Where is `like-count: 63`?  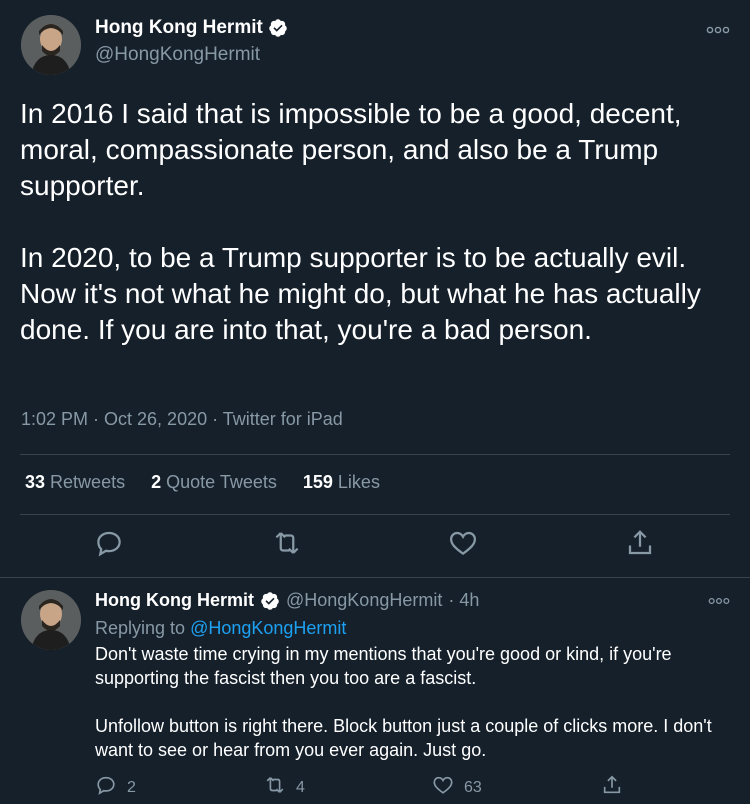
like-count: 63 is located at coordinates (473, 787).